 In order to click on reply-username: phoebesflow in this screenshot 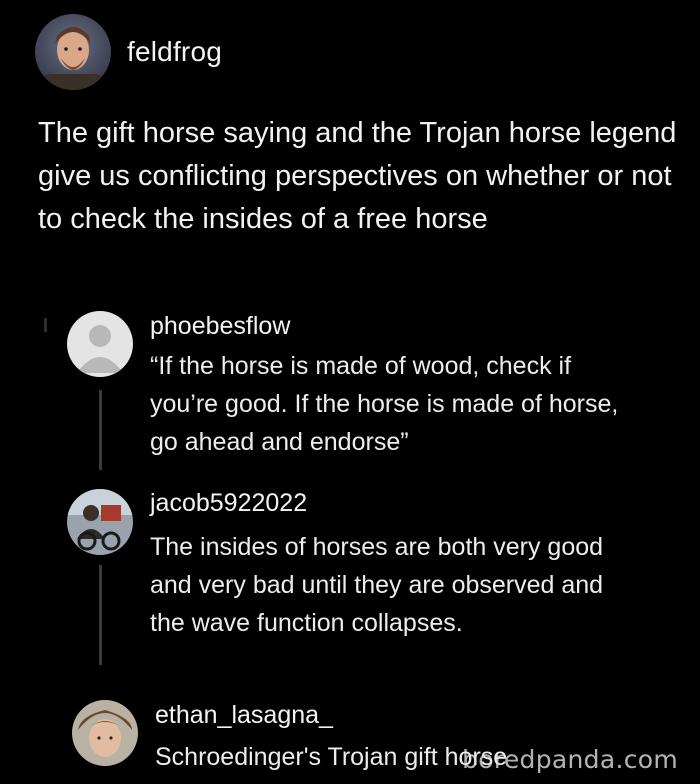, I will do `click(220, 326)`.